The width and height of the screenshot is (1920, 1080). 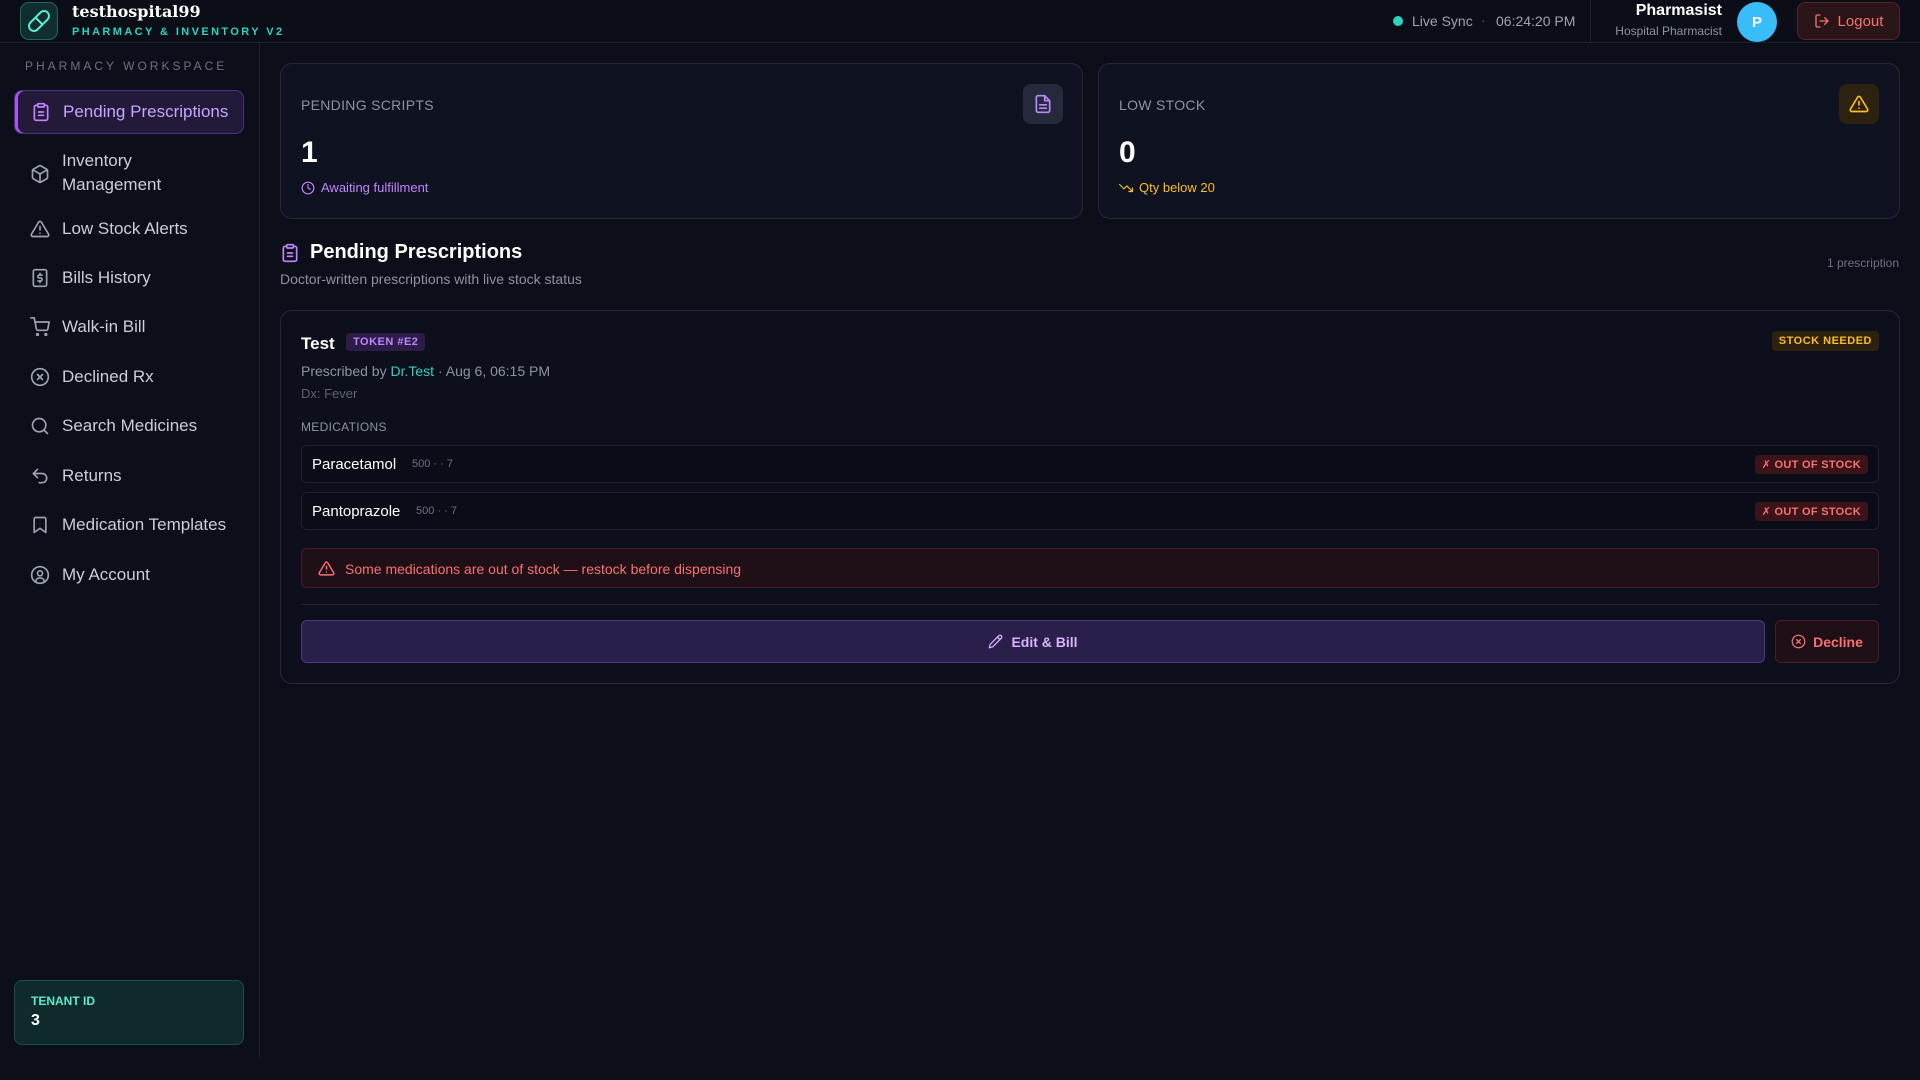 What do you see at coordinates (1442, 21) in the screenshot?
I see `live-sync-label: Live Sync` at bounding box center [1442, 21].